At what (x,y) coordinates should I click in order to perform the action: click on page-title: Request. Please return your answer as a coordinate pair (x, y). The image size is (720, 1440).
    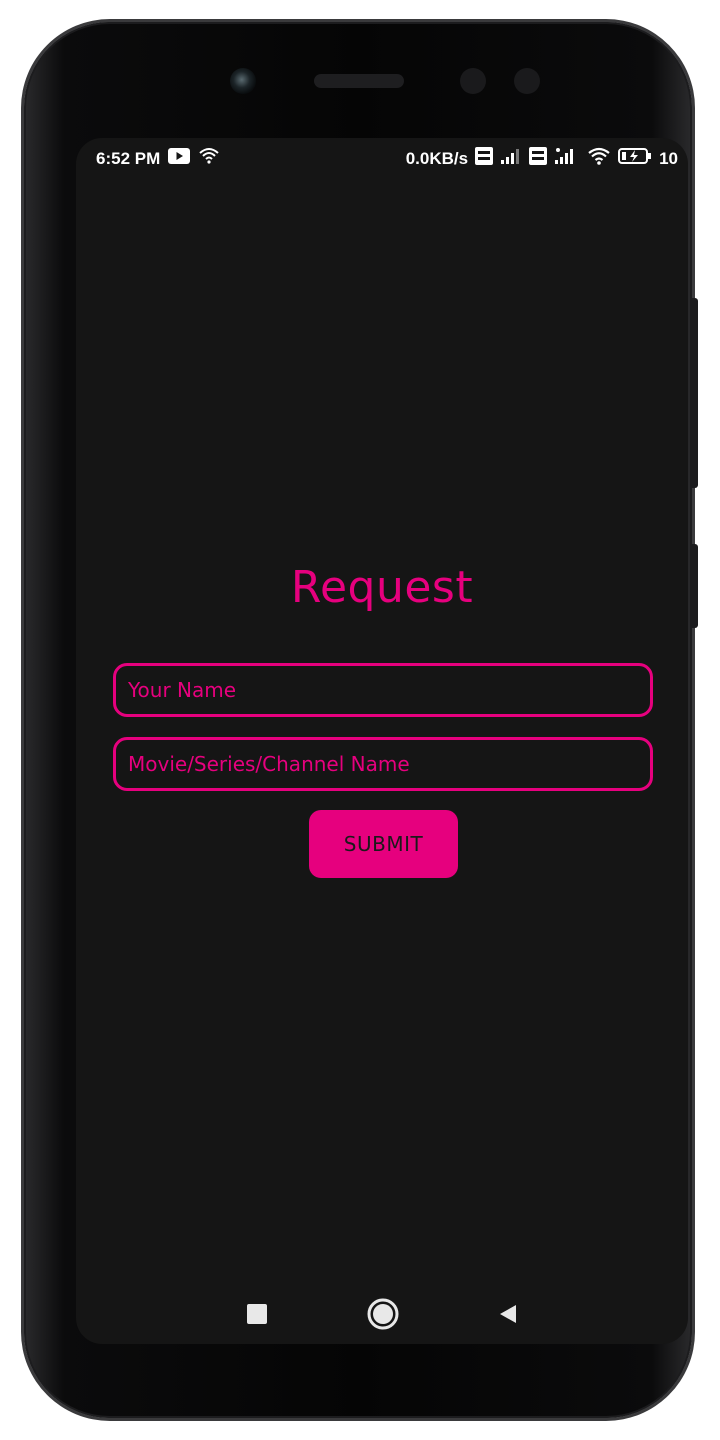
    Looking at the image, I should click on (382, 587).